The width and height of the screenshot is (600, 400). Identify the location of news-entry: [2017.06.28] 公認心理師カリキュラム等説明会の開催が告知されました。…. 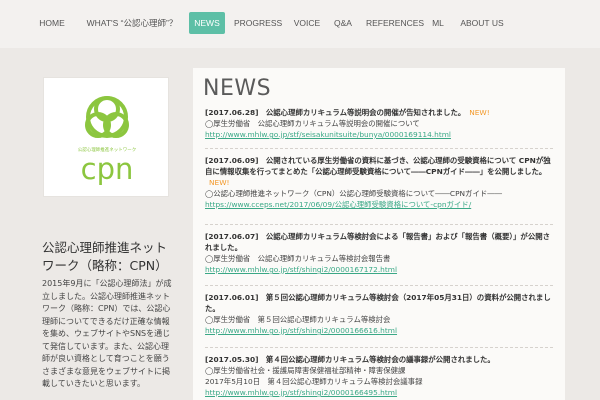
(379, 123).